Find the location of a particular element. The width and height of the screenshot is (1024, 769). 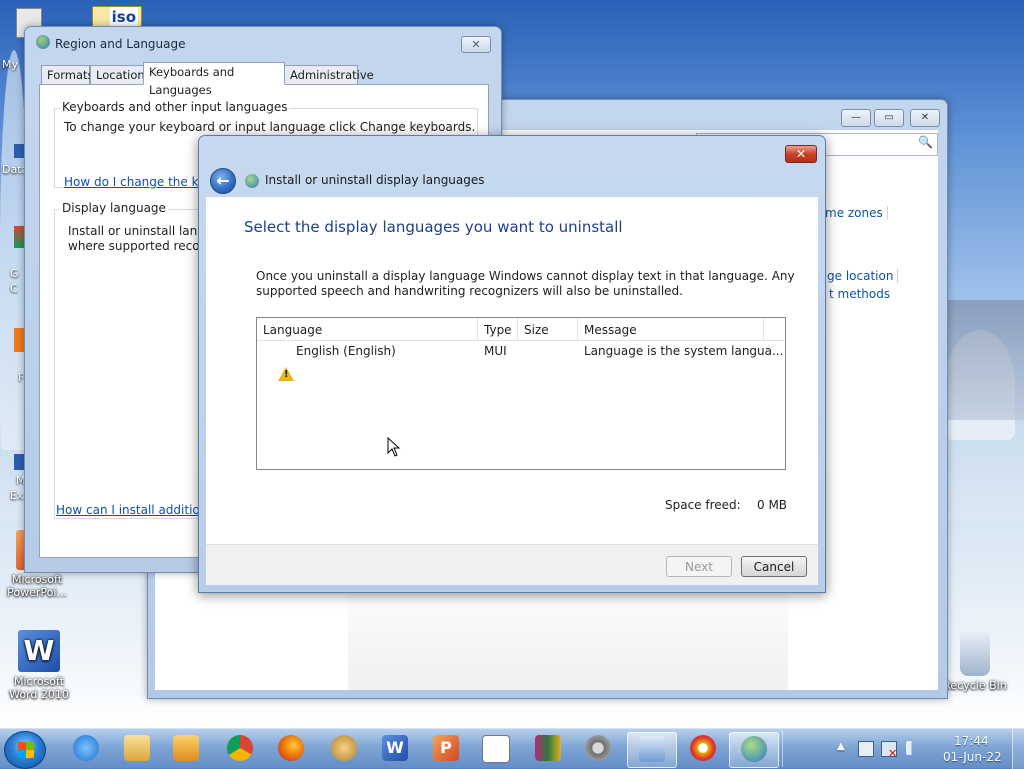

change-keyboard-help-link: How do I change the keyb is located at coordinates (142, 182).